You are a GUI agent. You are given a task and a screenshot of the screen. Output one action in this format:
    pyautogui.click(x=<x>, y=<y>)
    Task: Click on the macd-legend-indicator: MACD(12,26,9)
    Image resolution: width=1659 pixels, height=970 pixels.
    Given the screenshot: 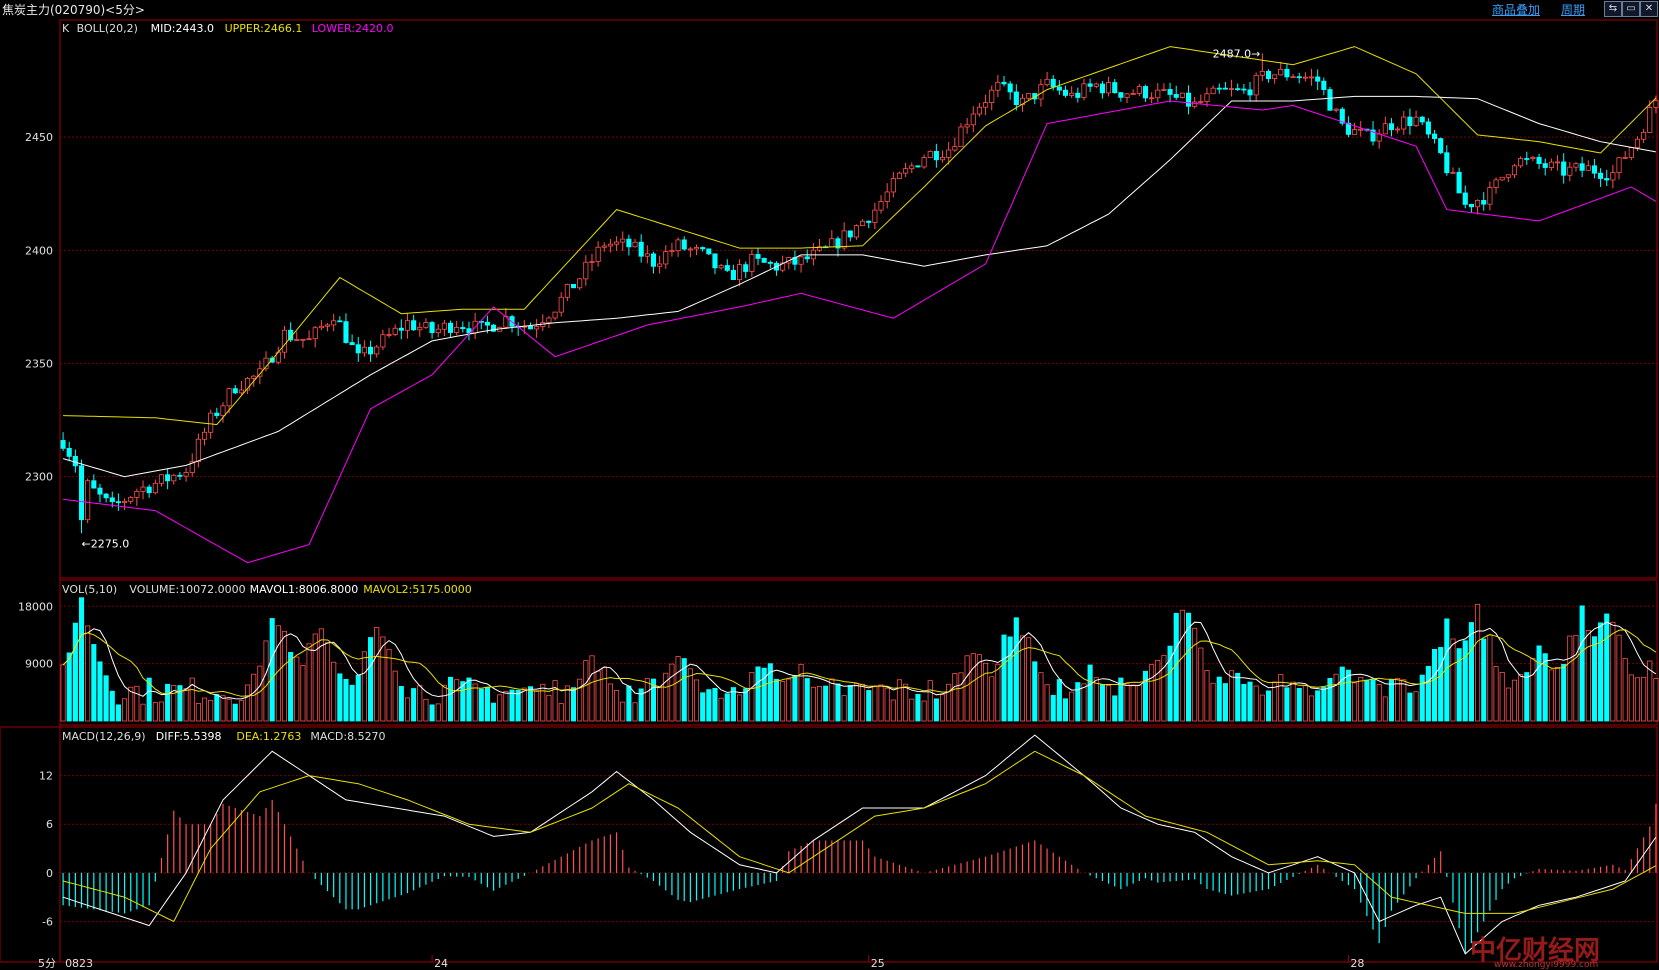 What is the action you would take?
    pyautogui.click(x=104, y=736)
    